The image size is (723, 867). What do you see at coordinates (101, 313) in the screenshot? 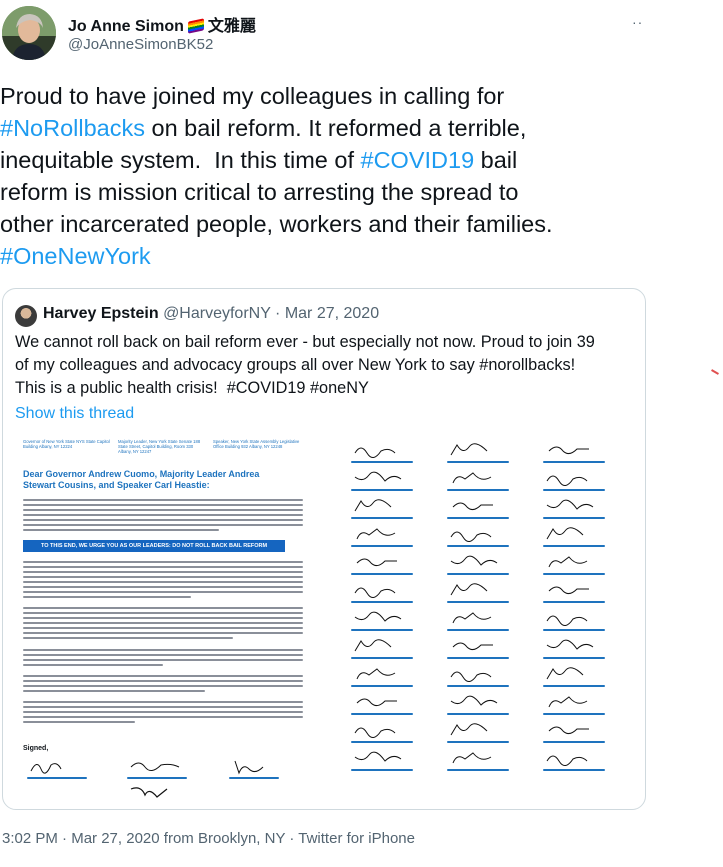
I see `quoted-author-name: Harvey Epstein` at bounding box center [101, 313].